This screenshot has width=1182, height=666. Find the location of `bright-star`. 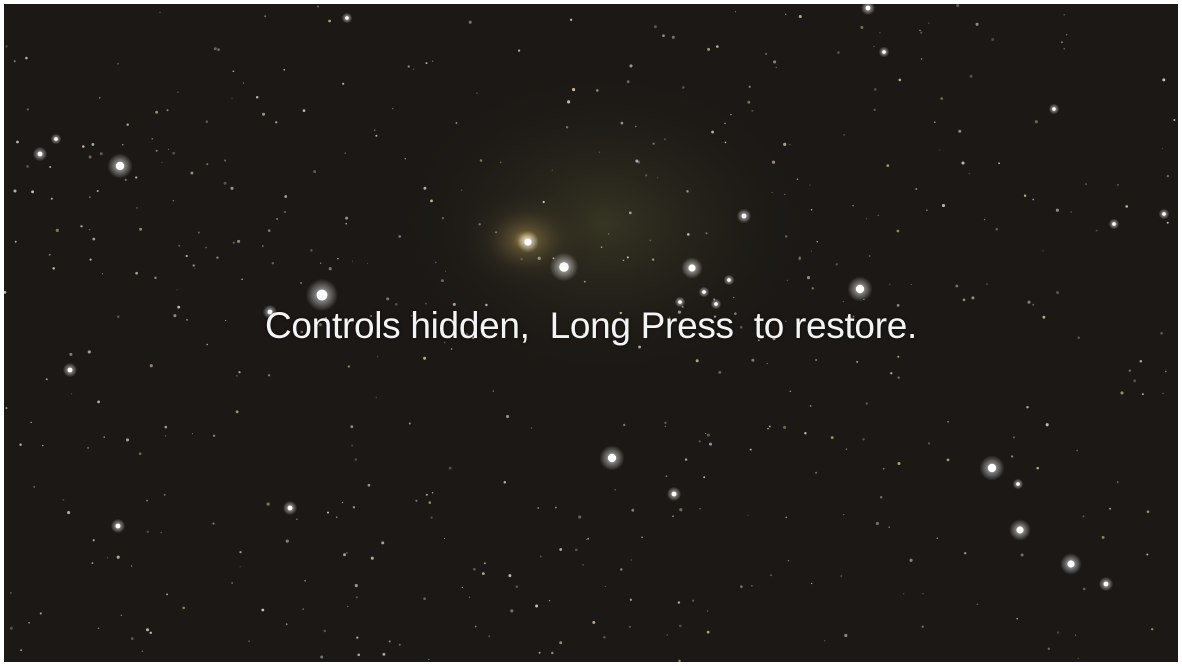

bright-star is located at coordinates (56, 139).